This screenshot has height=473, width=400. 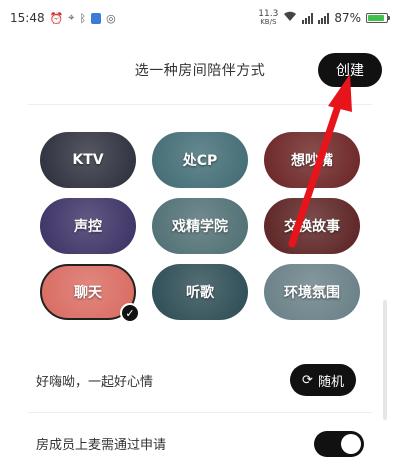 I want to click on room-type-argue: 想吵嘴, so click(x=312, y=160).